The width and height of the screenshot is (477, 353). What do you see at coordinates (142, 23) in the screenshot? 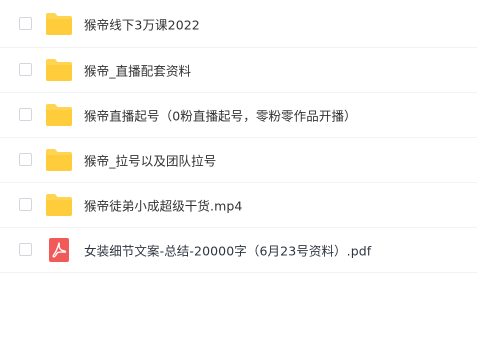
I see `file-name: 猴帝线下3万课2022` at bounding box center [142, 23].